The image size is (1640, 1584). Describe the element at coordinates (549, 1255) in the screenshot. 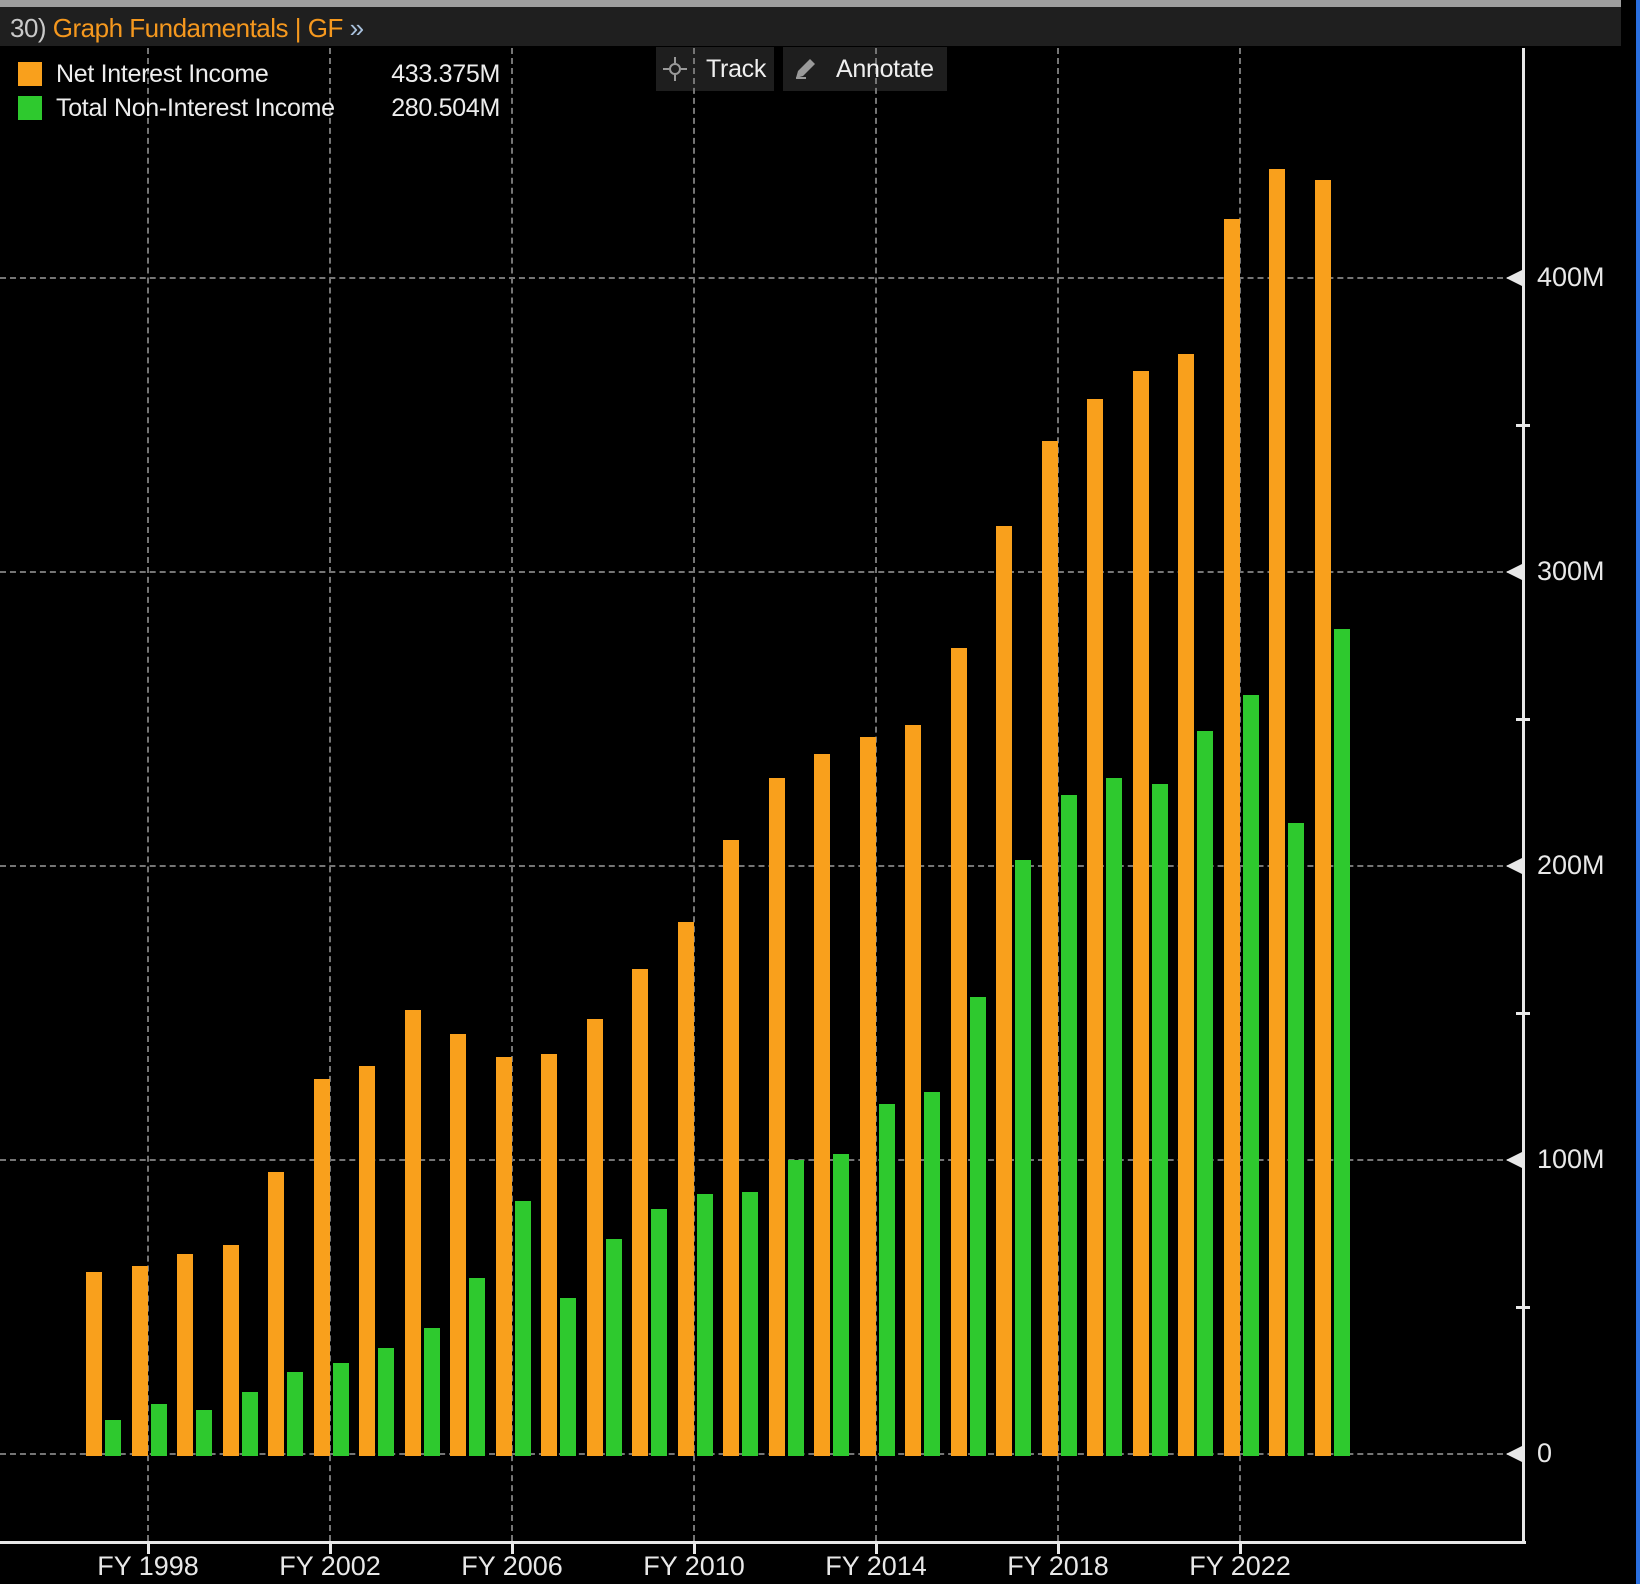

I see `bar-net-interest-income-2007` at that location.